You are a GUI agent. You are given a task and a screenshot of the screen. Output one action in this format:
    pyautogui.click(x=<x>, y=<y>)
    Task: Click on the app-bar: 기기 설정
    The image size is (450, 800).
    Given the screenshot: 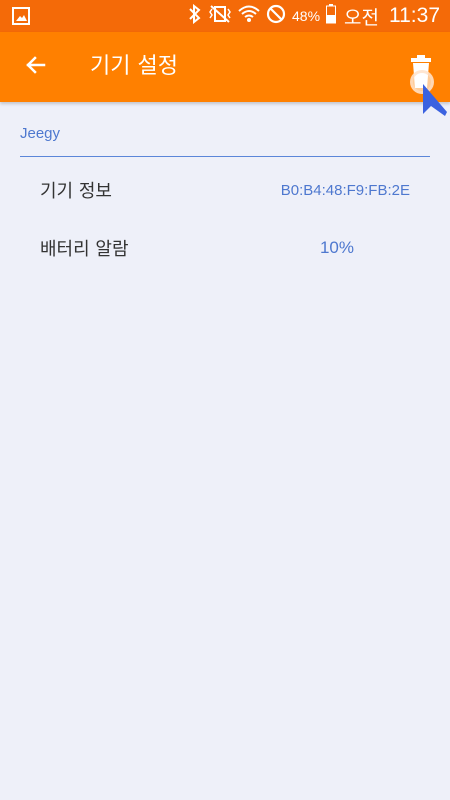 What is the action you would take?
    pyautogui.click(x=225, y=67)
    